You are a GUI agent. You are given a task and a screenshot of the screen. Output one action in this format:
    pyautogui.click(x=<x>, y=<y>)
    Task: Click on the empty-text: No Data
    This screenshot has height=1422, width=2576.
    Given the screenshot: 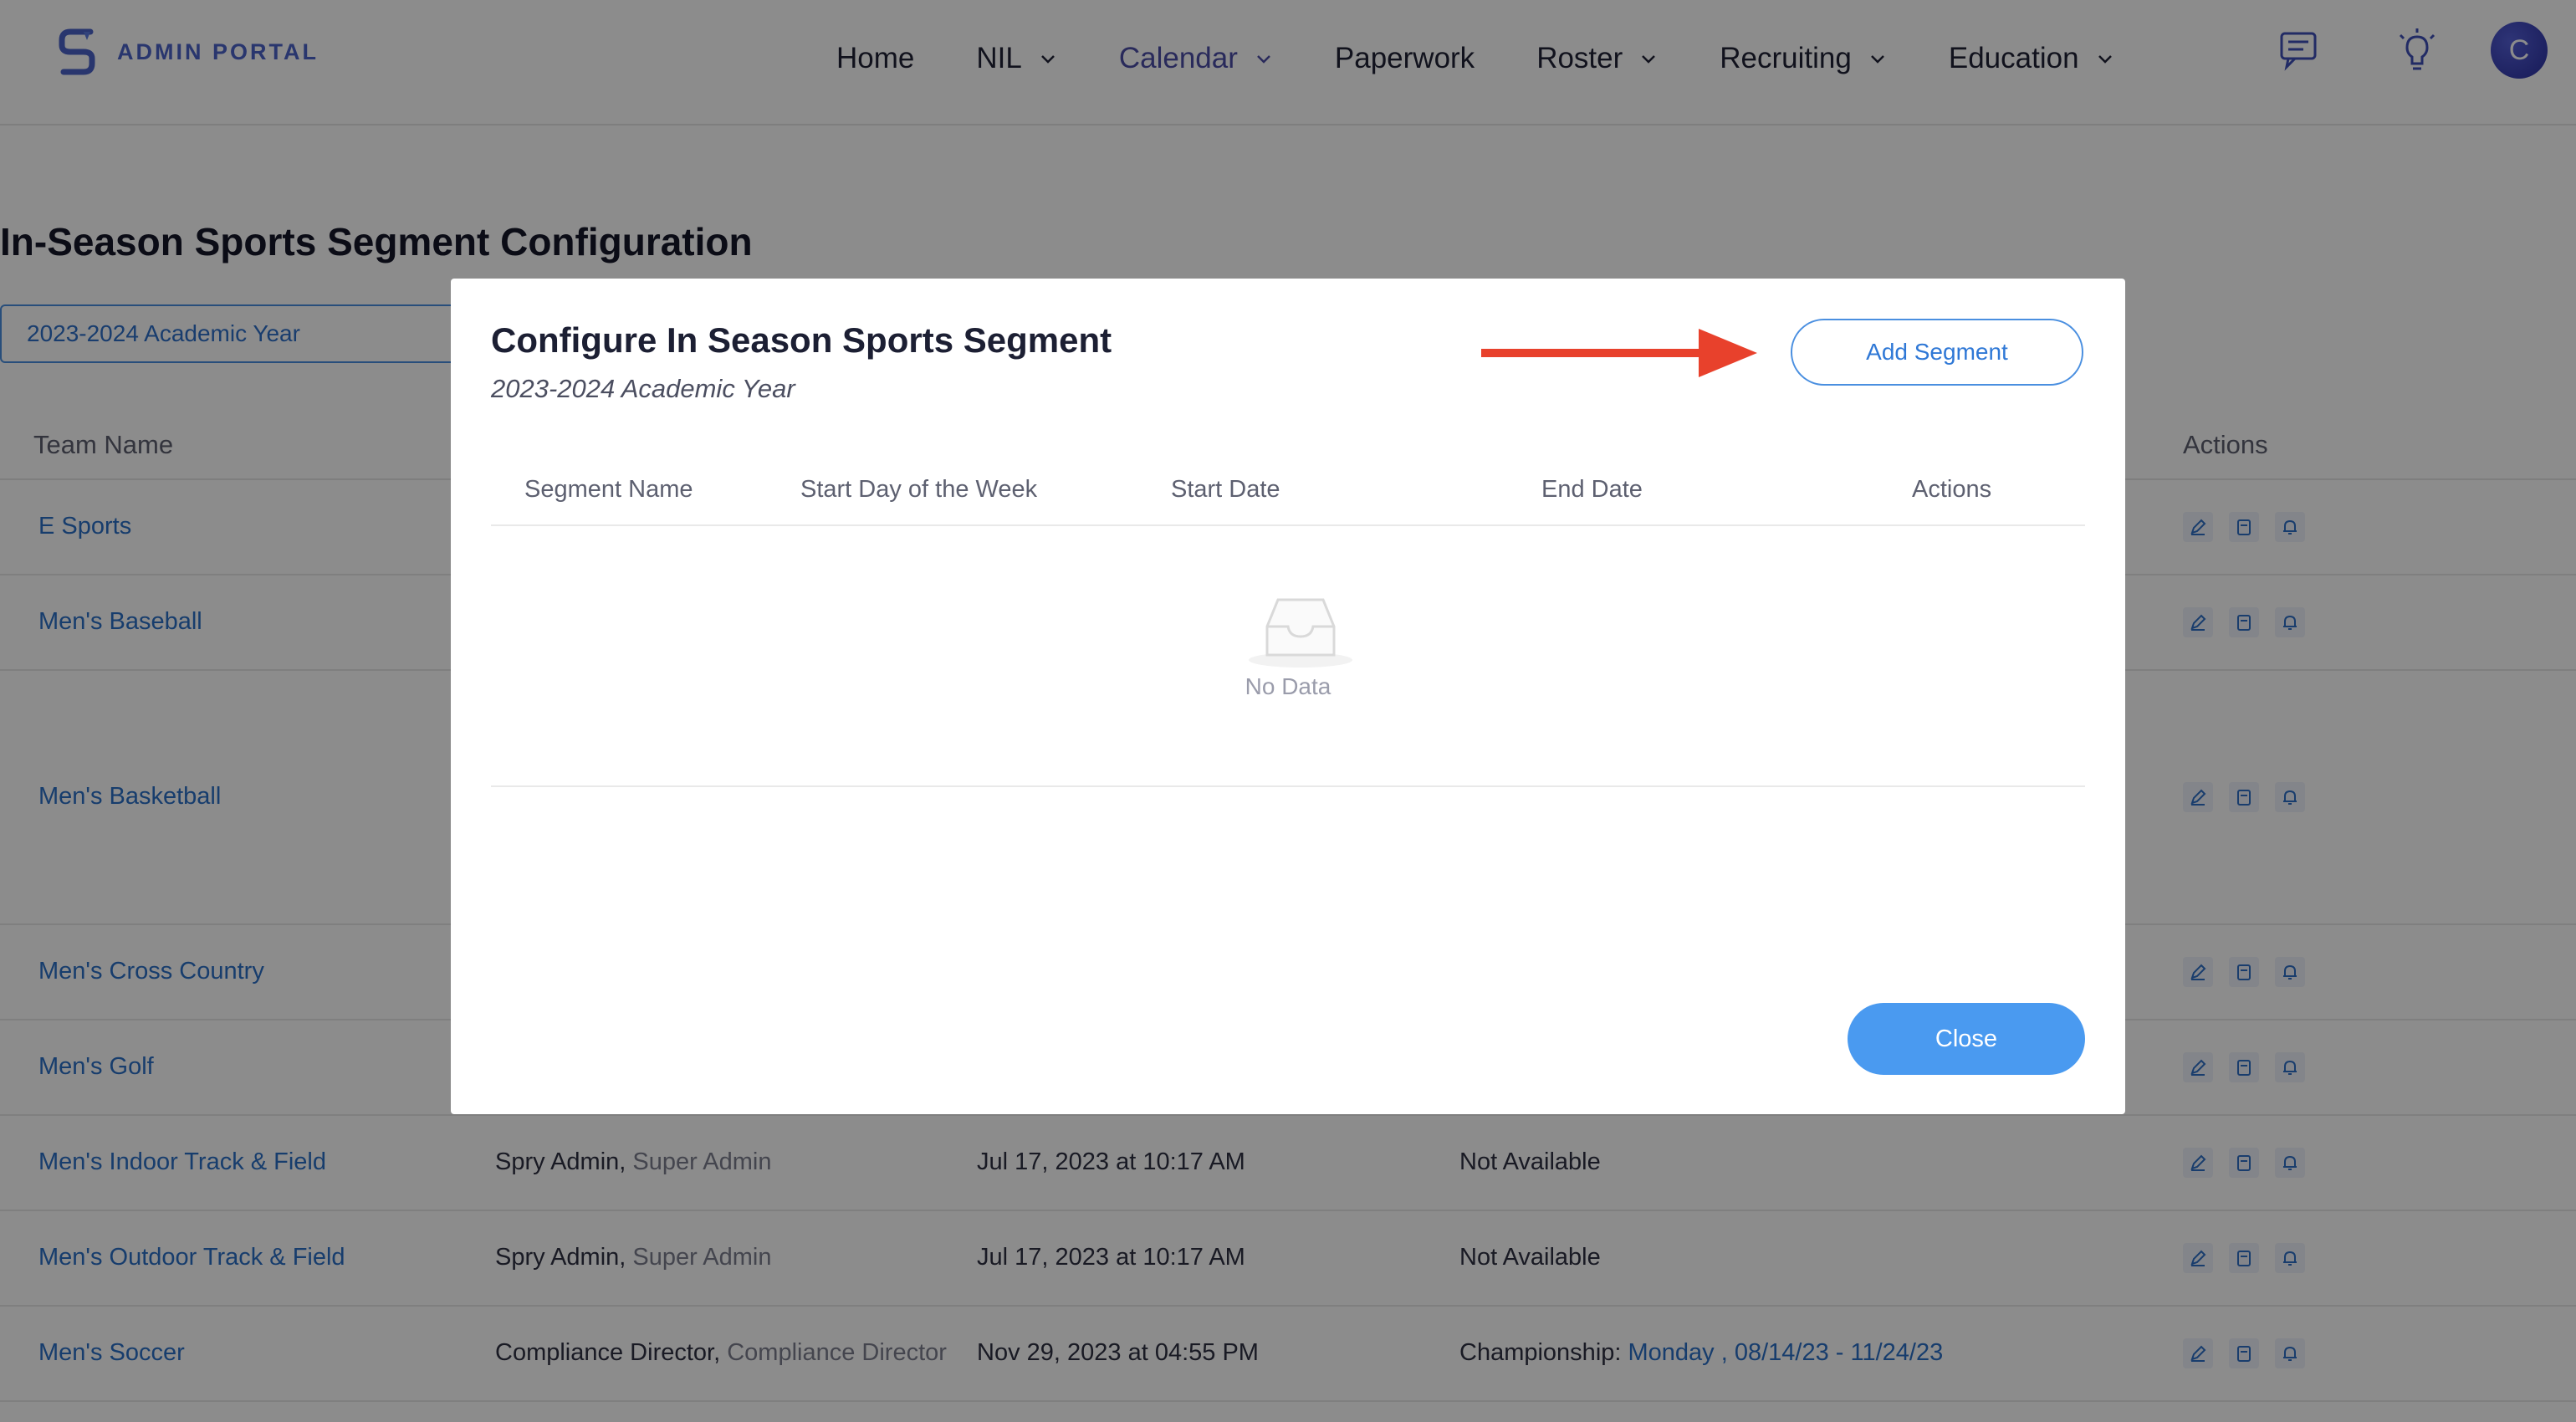 What is the action you would take?
    pyautogui.click(x=1288, y=686)
    